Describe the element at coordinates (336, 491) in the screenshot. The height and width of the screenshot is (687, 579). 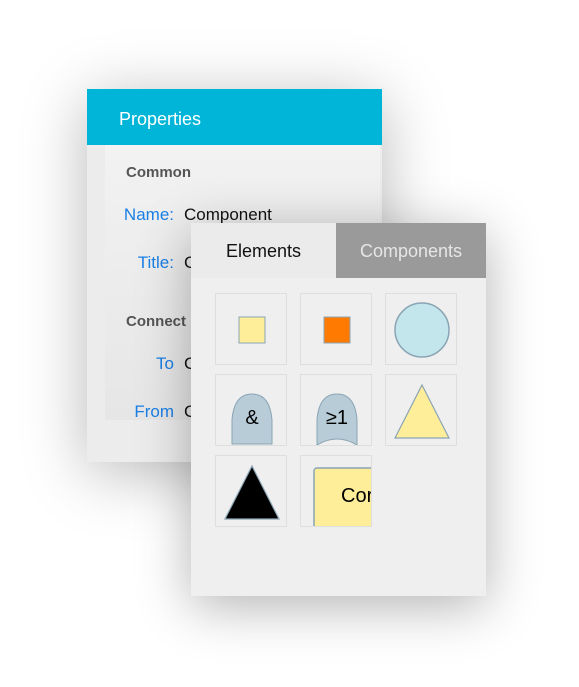
I see `palette-item-component: Cor` at that location.